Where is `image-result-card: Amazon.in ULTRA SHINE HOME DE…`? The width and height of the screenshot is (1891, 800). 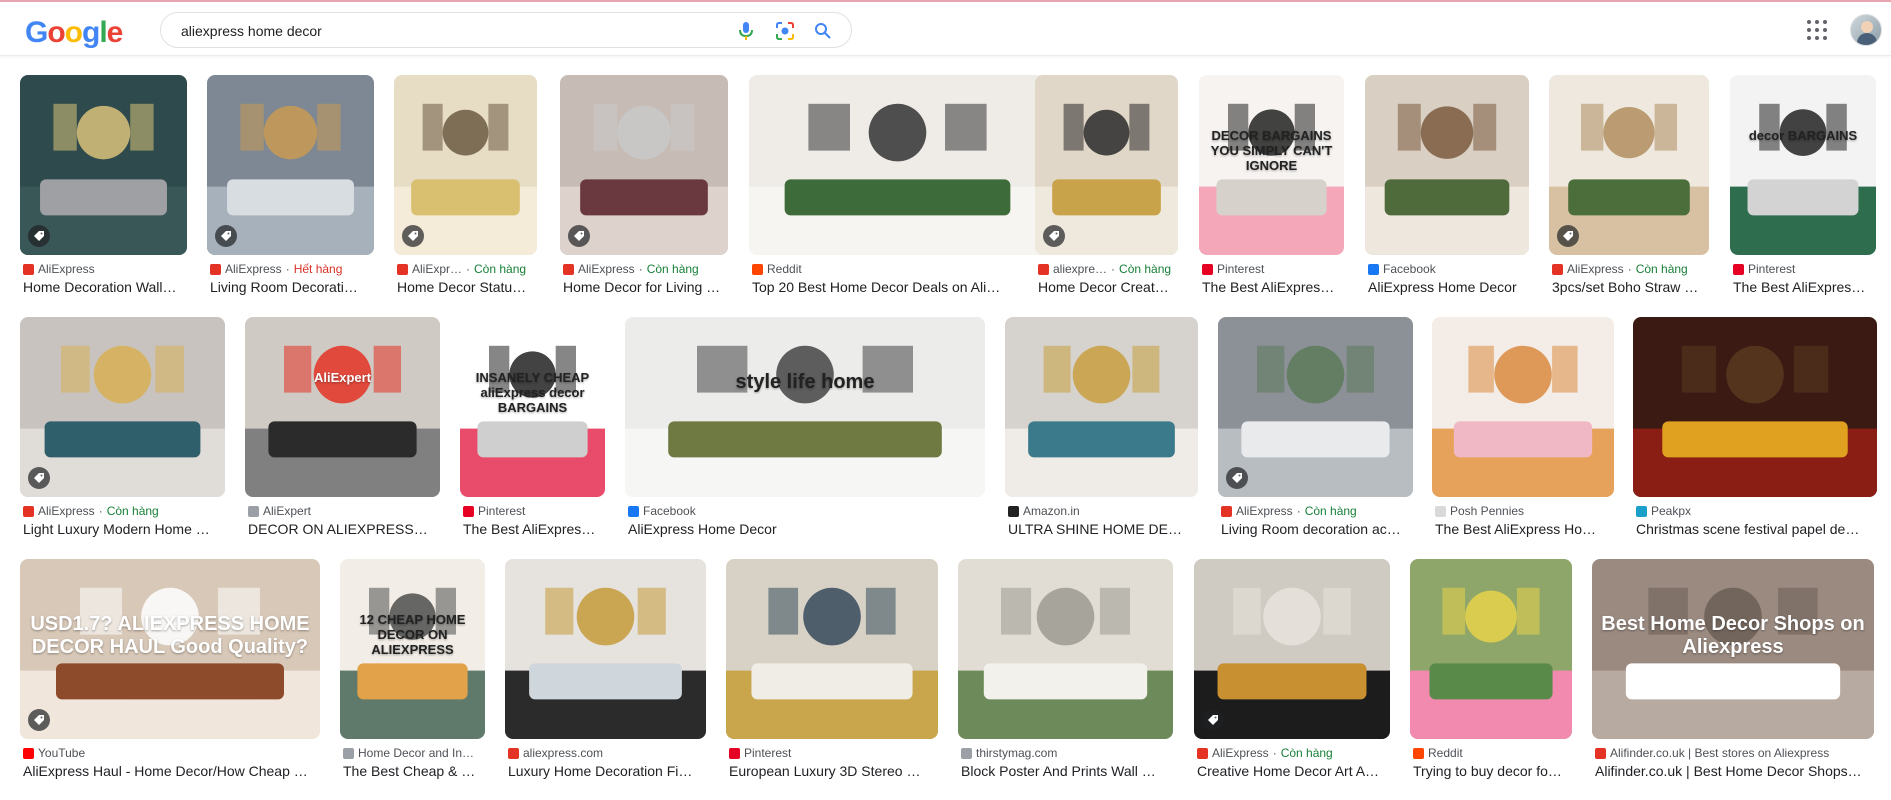 image-result-card: Amazon.in ULTRA SHINE HOME DE… is located at coordinates (1101, 430).